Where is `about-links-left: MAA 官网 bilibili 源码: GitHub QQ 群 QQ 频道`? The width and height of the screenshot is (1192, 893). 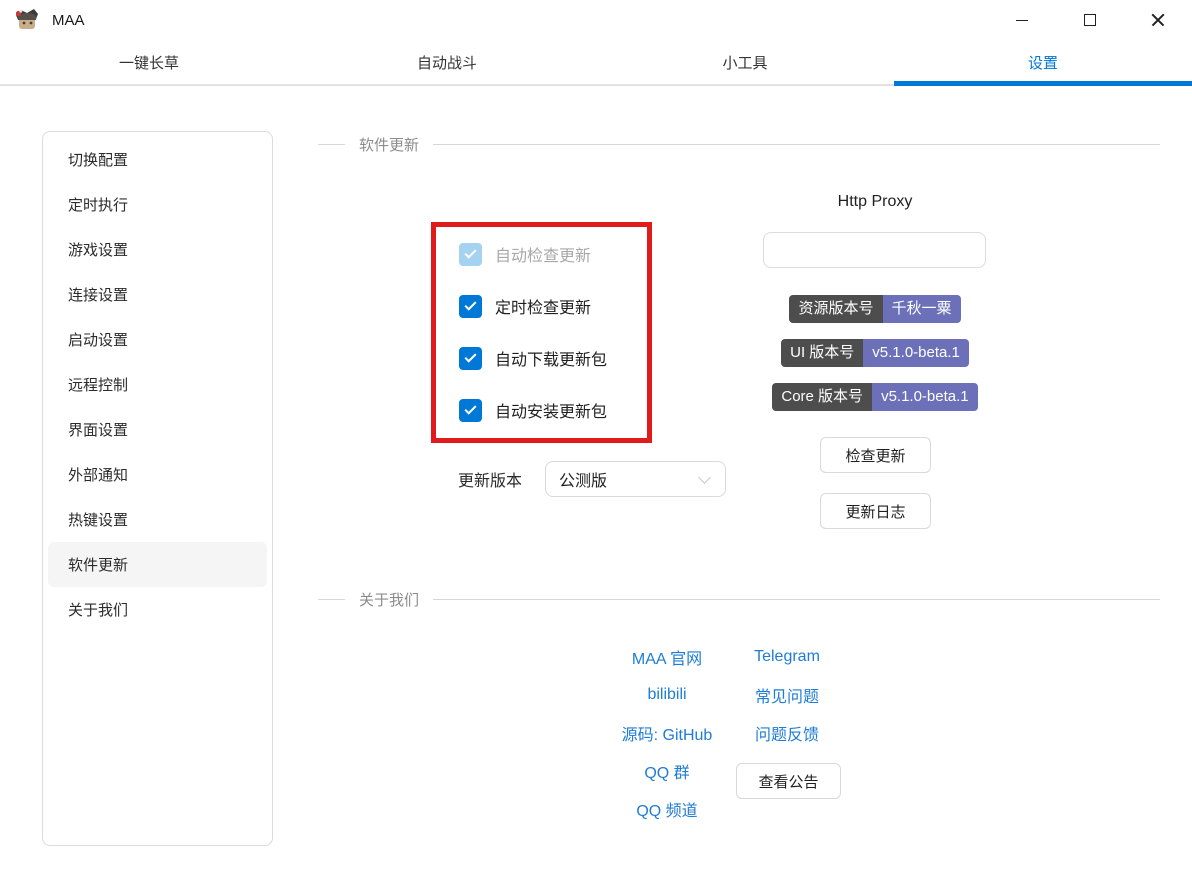 about-links-left: MAA 官网 bilibili 源码: GitHub QQ 群 QQ 频道 is located at coordinates (667, 733).